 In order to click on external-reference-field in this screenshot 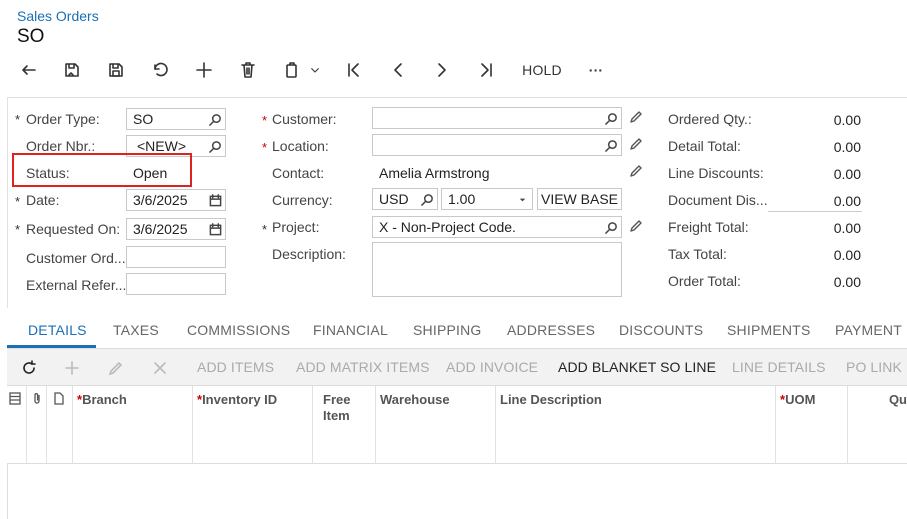, I will do `click(176, 284)`.